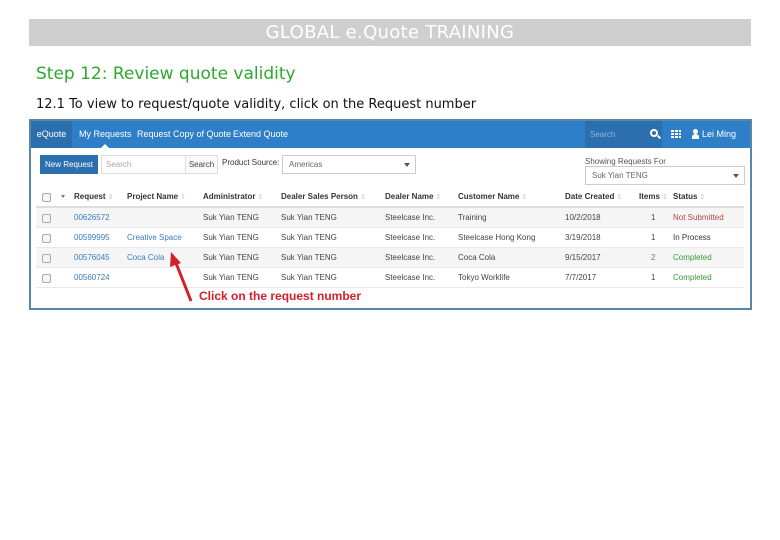 The height and width of the screenshot is (540, 780). I want to click on col-customer-name: Customer Name ⇕, so click(492, 197).